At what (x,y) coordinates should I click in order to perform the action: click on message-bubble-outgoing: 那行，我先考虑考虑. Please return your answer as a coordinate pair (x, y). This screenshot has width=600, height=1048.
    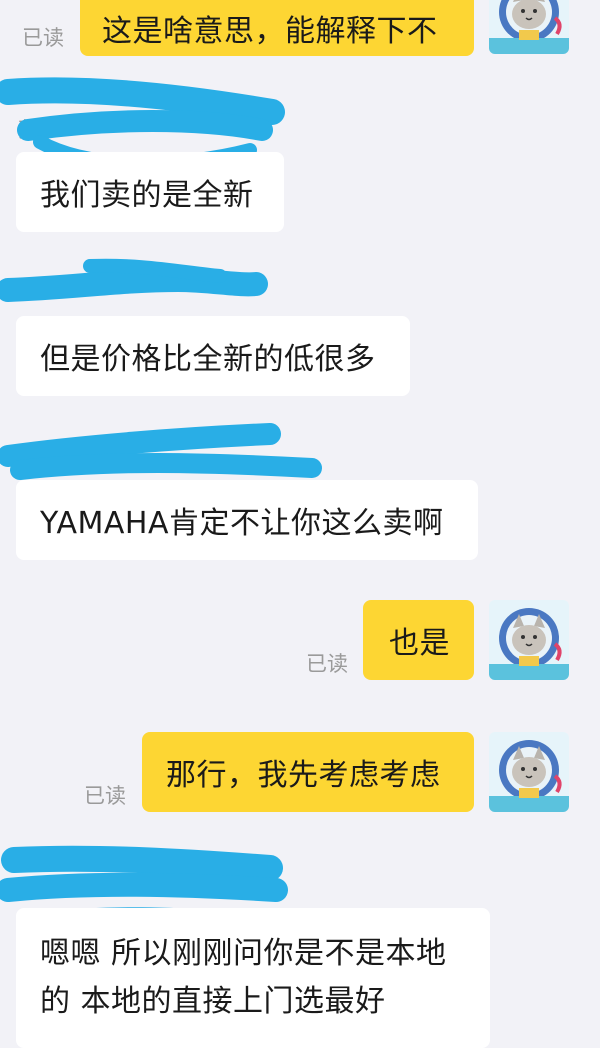
    Looking at the image, I should click on (308, 772).